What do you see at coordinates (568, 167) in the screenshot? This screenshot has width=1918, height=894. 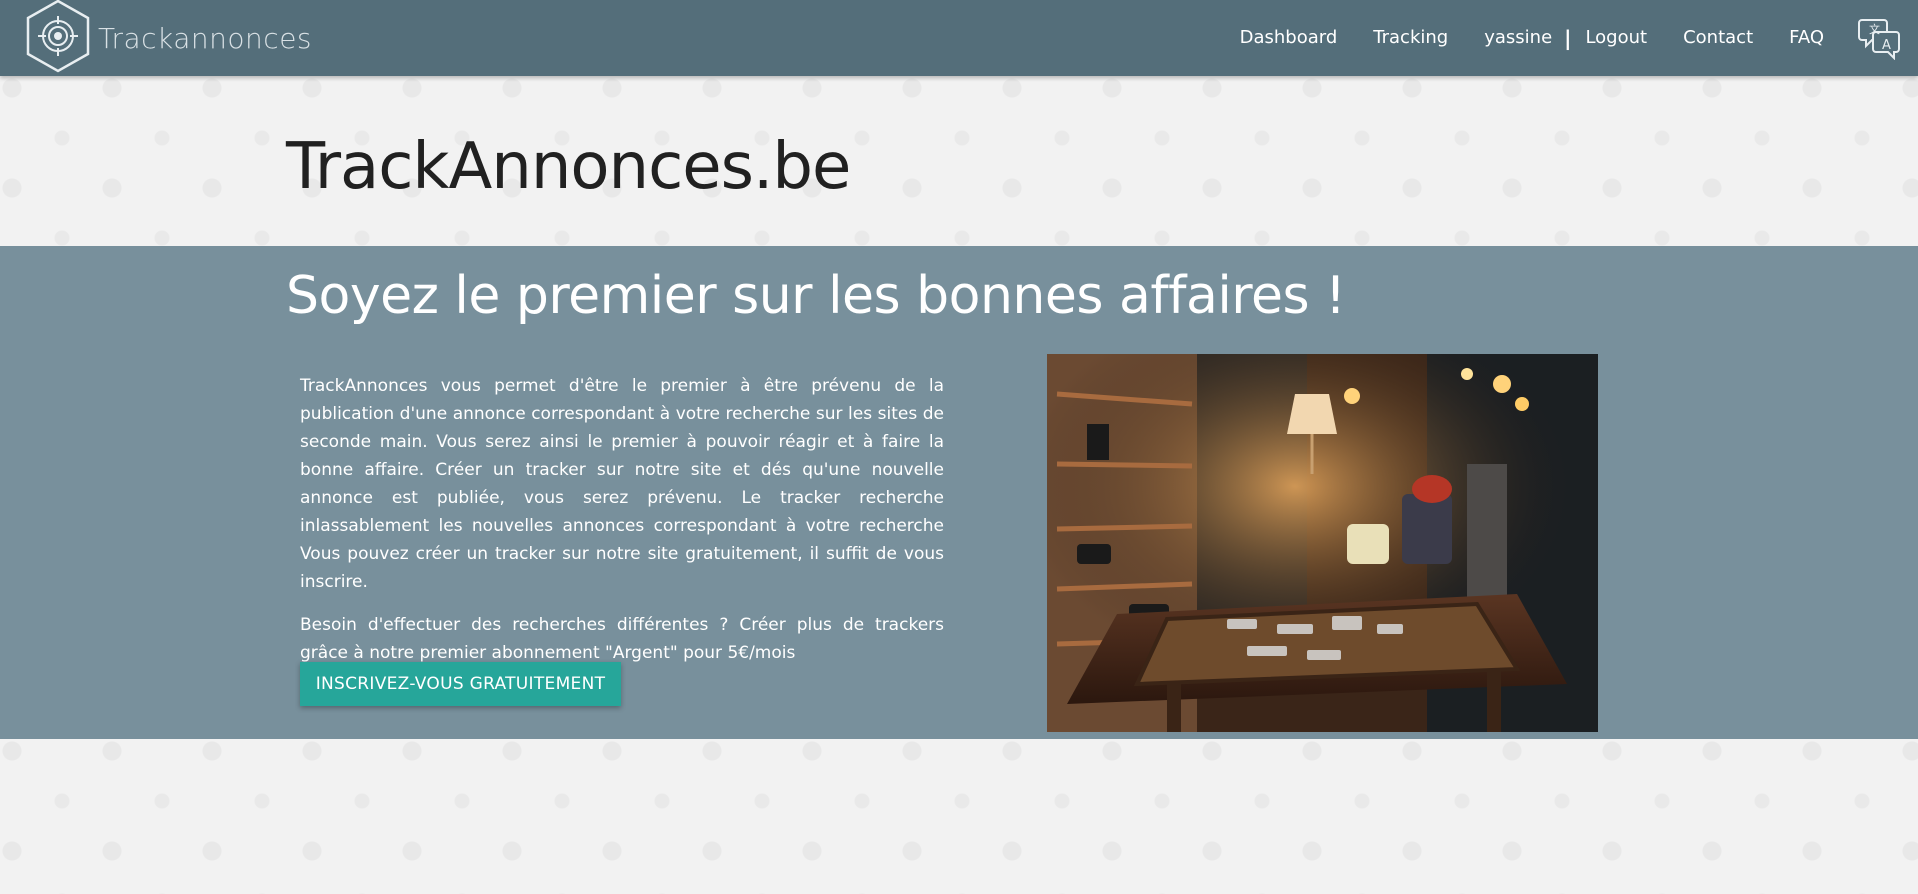 I see `site-title: TrackAnnonces.be` at bounding box center [568, 167].